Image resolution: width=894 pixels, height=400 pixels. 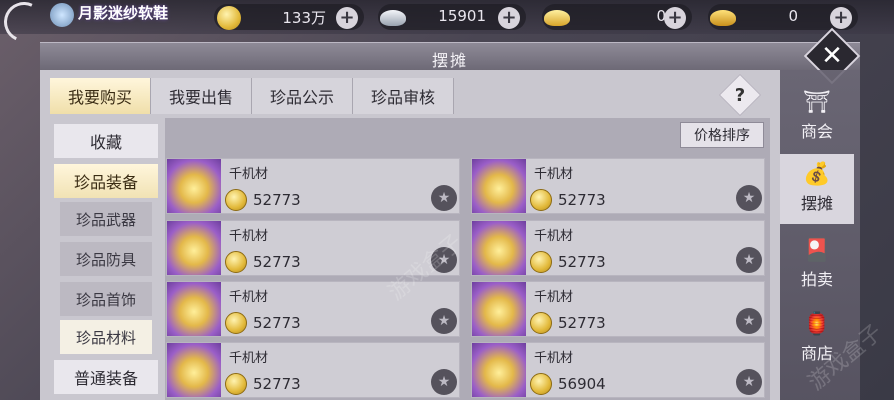 What do you see at coordinates (106, 299) in the screenshot?
I see `category-rare-jewelry: 珍品首饰` at bounding box center [106, 299].